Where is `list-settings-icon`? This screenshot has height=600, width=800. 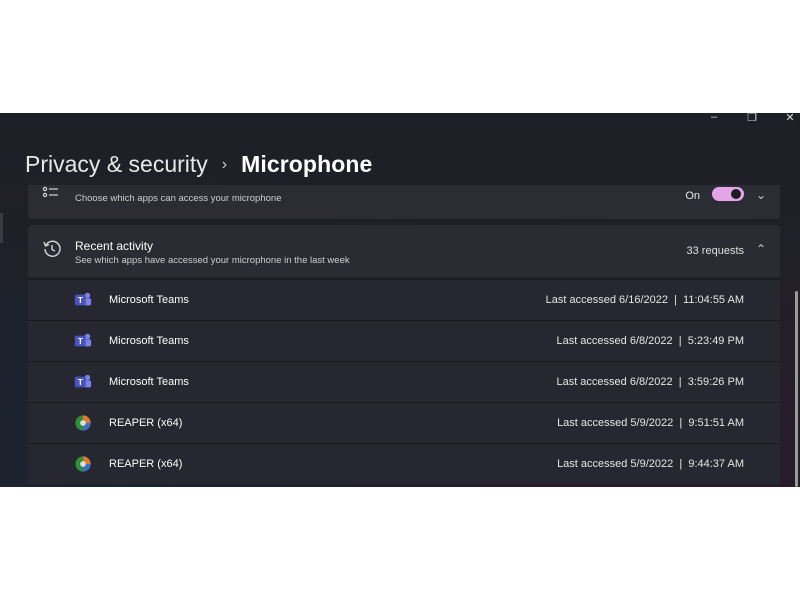 list-settings-icon is located at coordinates (50, 192).